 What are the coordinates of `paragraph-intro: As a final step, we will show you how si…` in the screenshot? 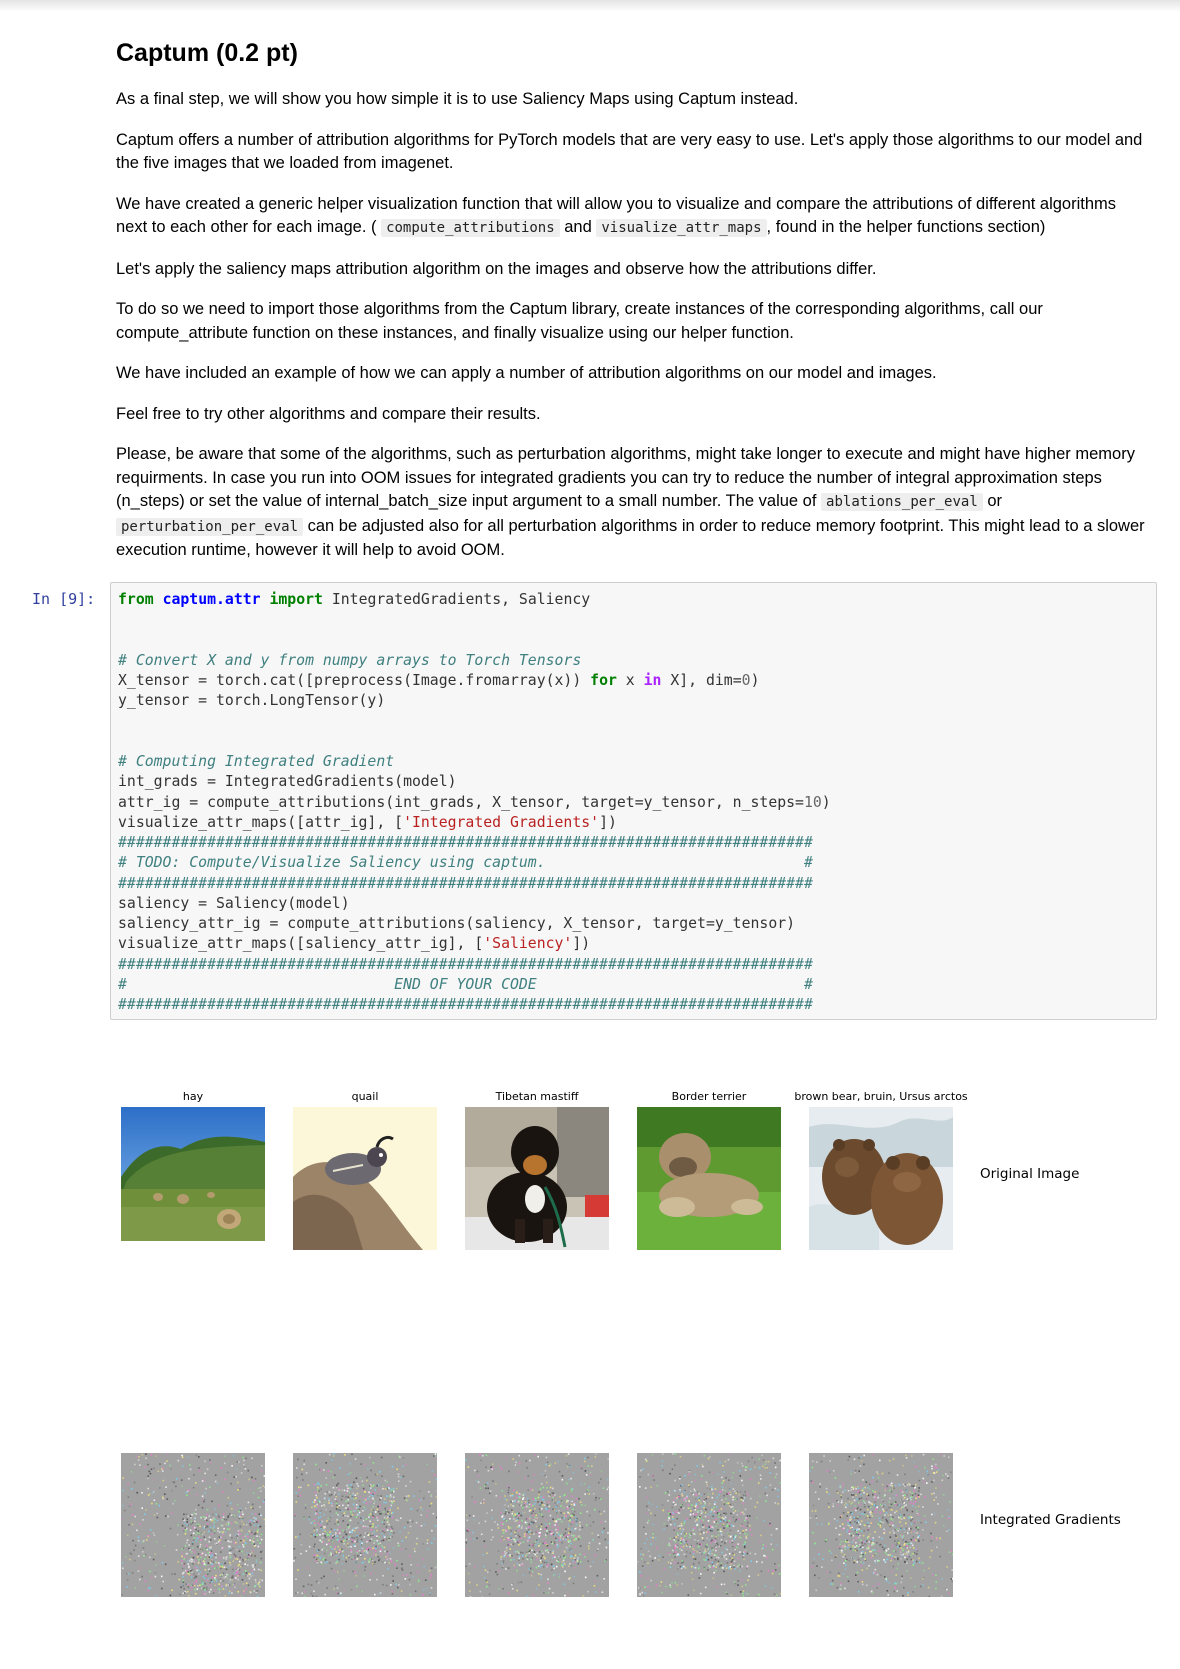 It's located at (457, 99).